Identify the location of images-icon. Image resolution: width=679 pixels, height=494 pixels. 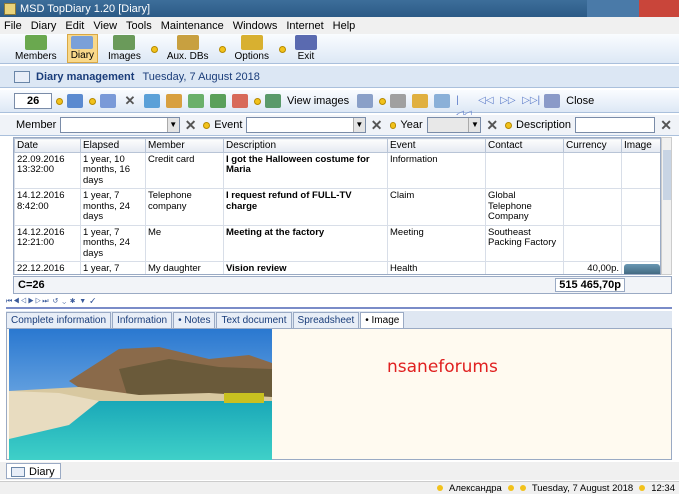
(124, 42).